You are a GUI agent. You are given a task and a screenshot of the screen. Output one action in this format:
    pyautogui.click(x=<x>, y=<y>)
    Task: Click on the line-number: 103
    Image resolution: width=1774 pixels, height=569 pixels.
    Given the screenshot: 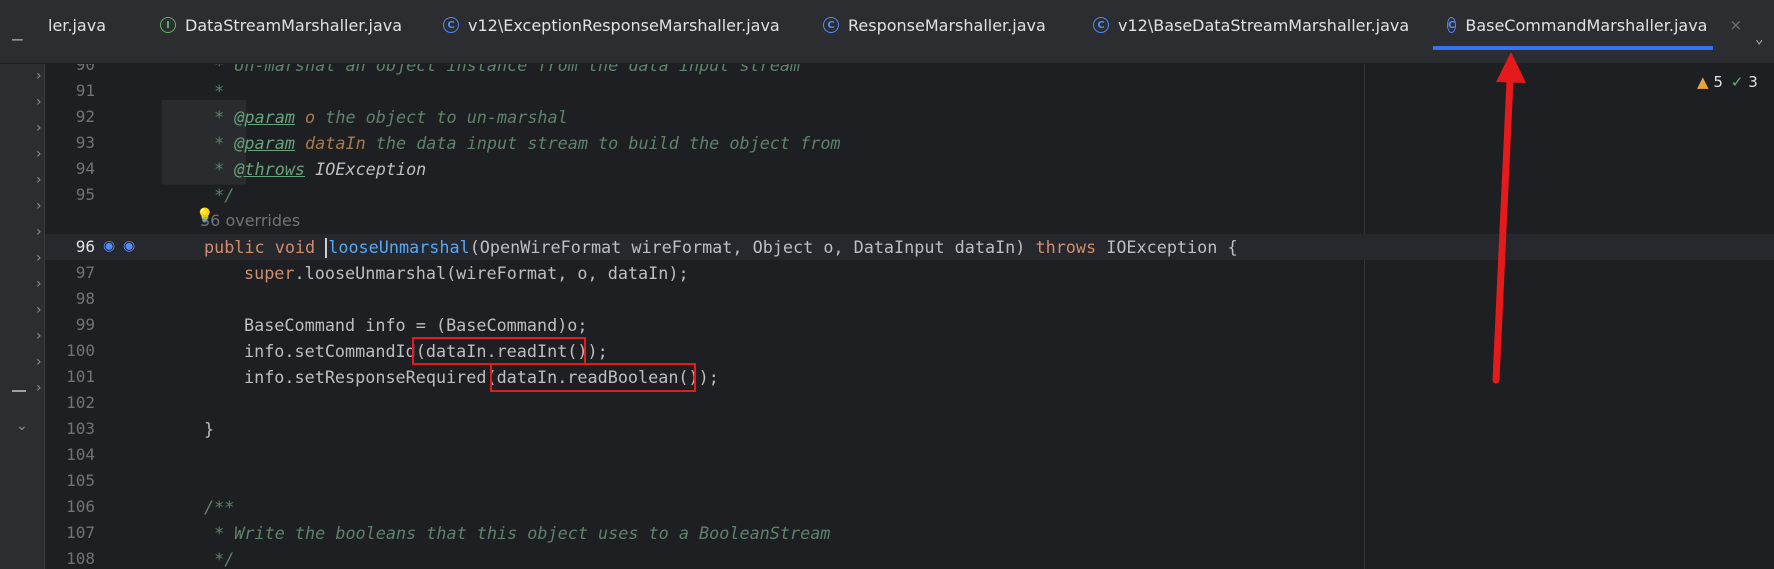 What is the action you would take?
    pyautogui.click(x=80, y=428)
    